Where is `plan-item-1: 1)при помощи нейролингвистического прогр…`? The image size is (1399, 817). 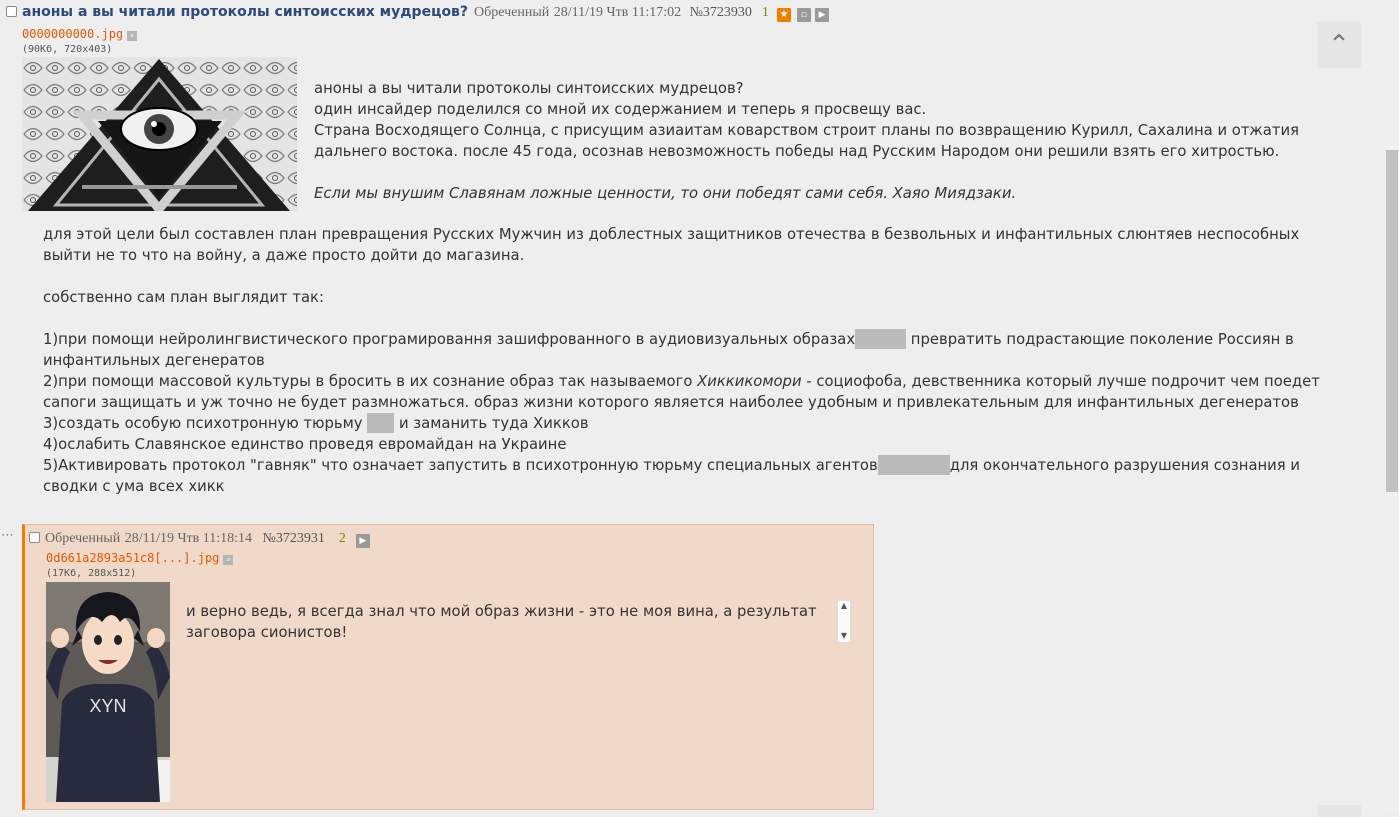
plan-item-1: 1)при помощи нейролингвистического прогр… is located at coordinates (668, 349).